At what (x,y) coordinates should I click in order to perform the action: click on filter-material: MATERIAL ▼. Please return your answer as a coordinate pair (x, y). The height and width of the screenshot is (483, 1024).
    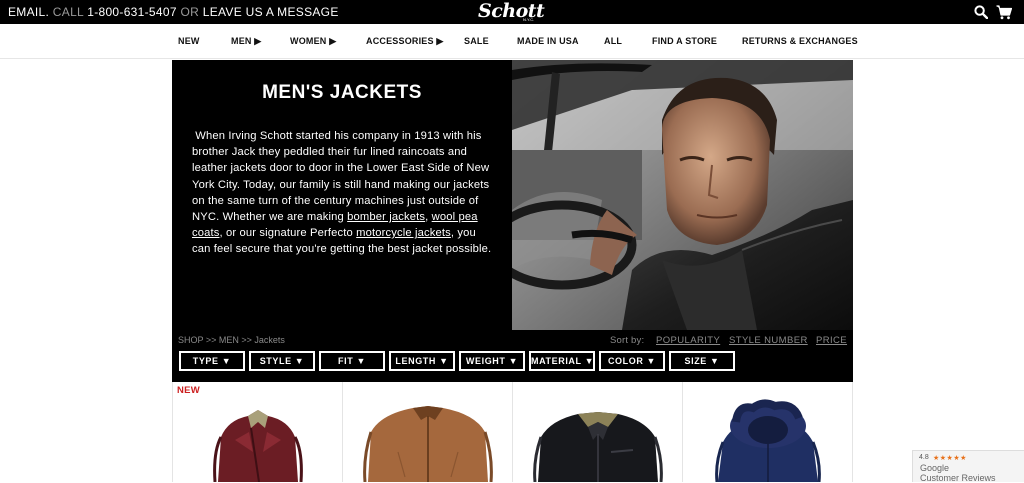
    Looking at the image, I should click on (562, 361).